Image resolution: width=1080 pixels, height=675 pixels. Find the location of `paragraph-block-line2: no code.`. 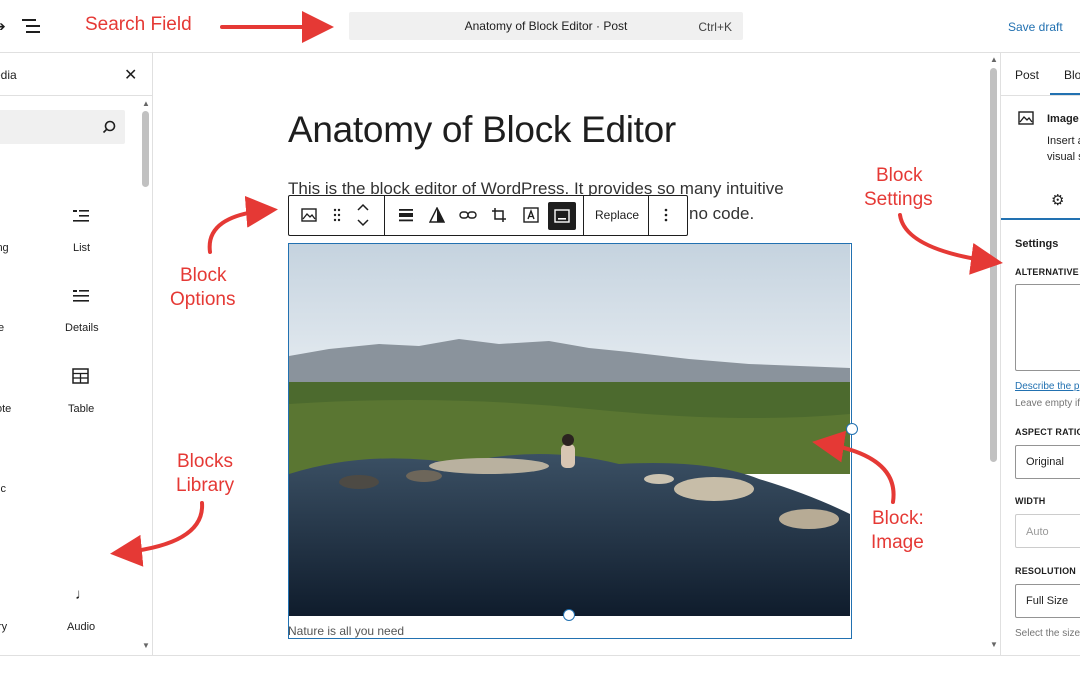

paragraph-block-line2: no code. is located at coordinates (721, 214).